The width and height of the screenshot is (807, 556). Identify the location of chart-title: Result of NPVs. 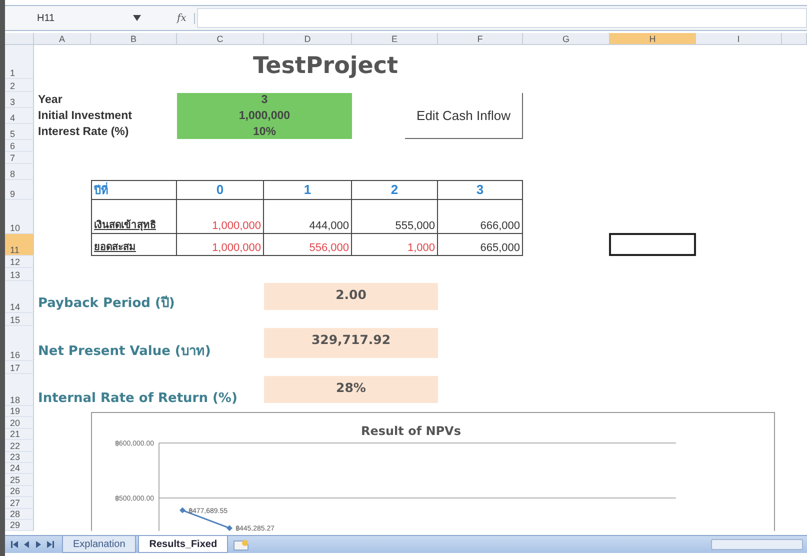
(411, 431).